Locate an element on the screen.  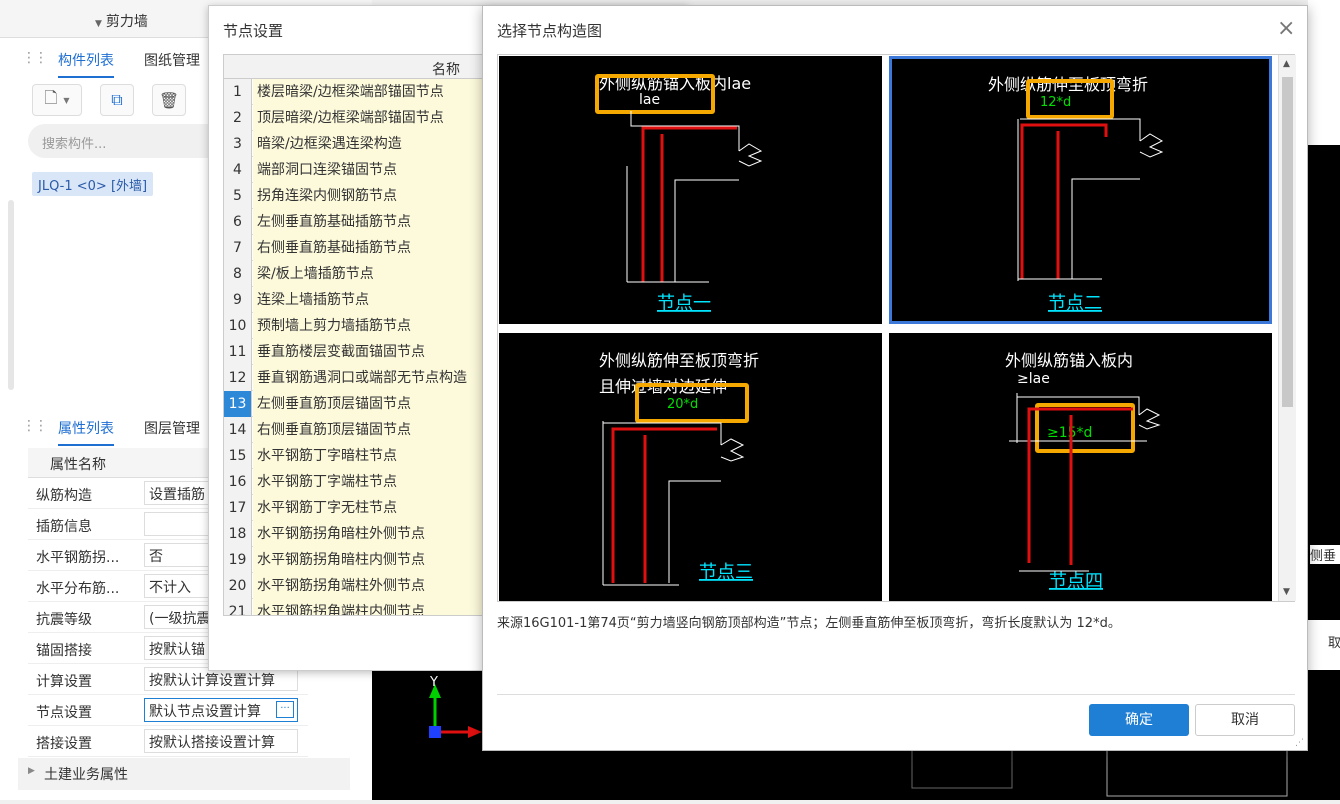
property-value: 默认节点设置计算 ··· is located at coordinates (221, 710).